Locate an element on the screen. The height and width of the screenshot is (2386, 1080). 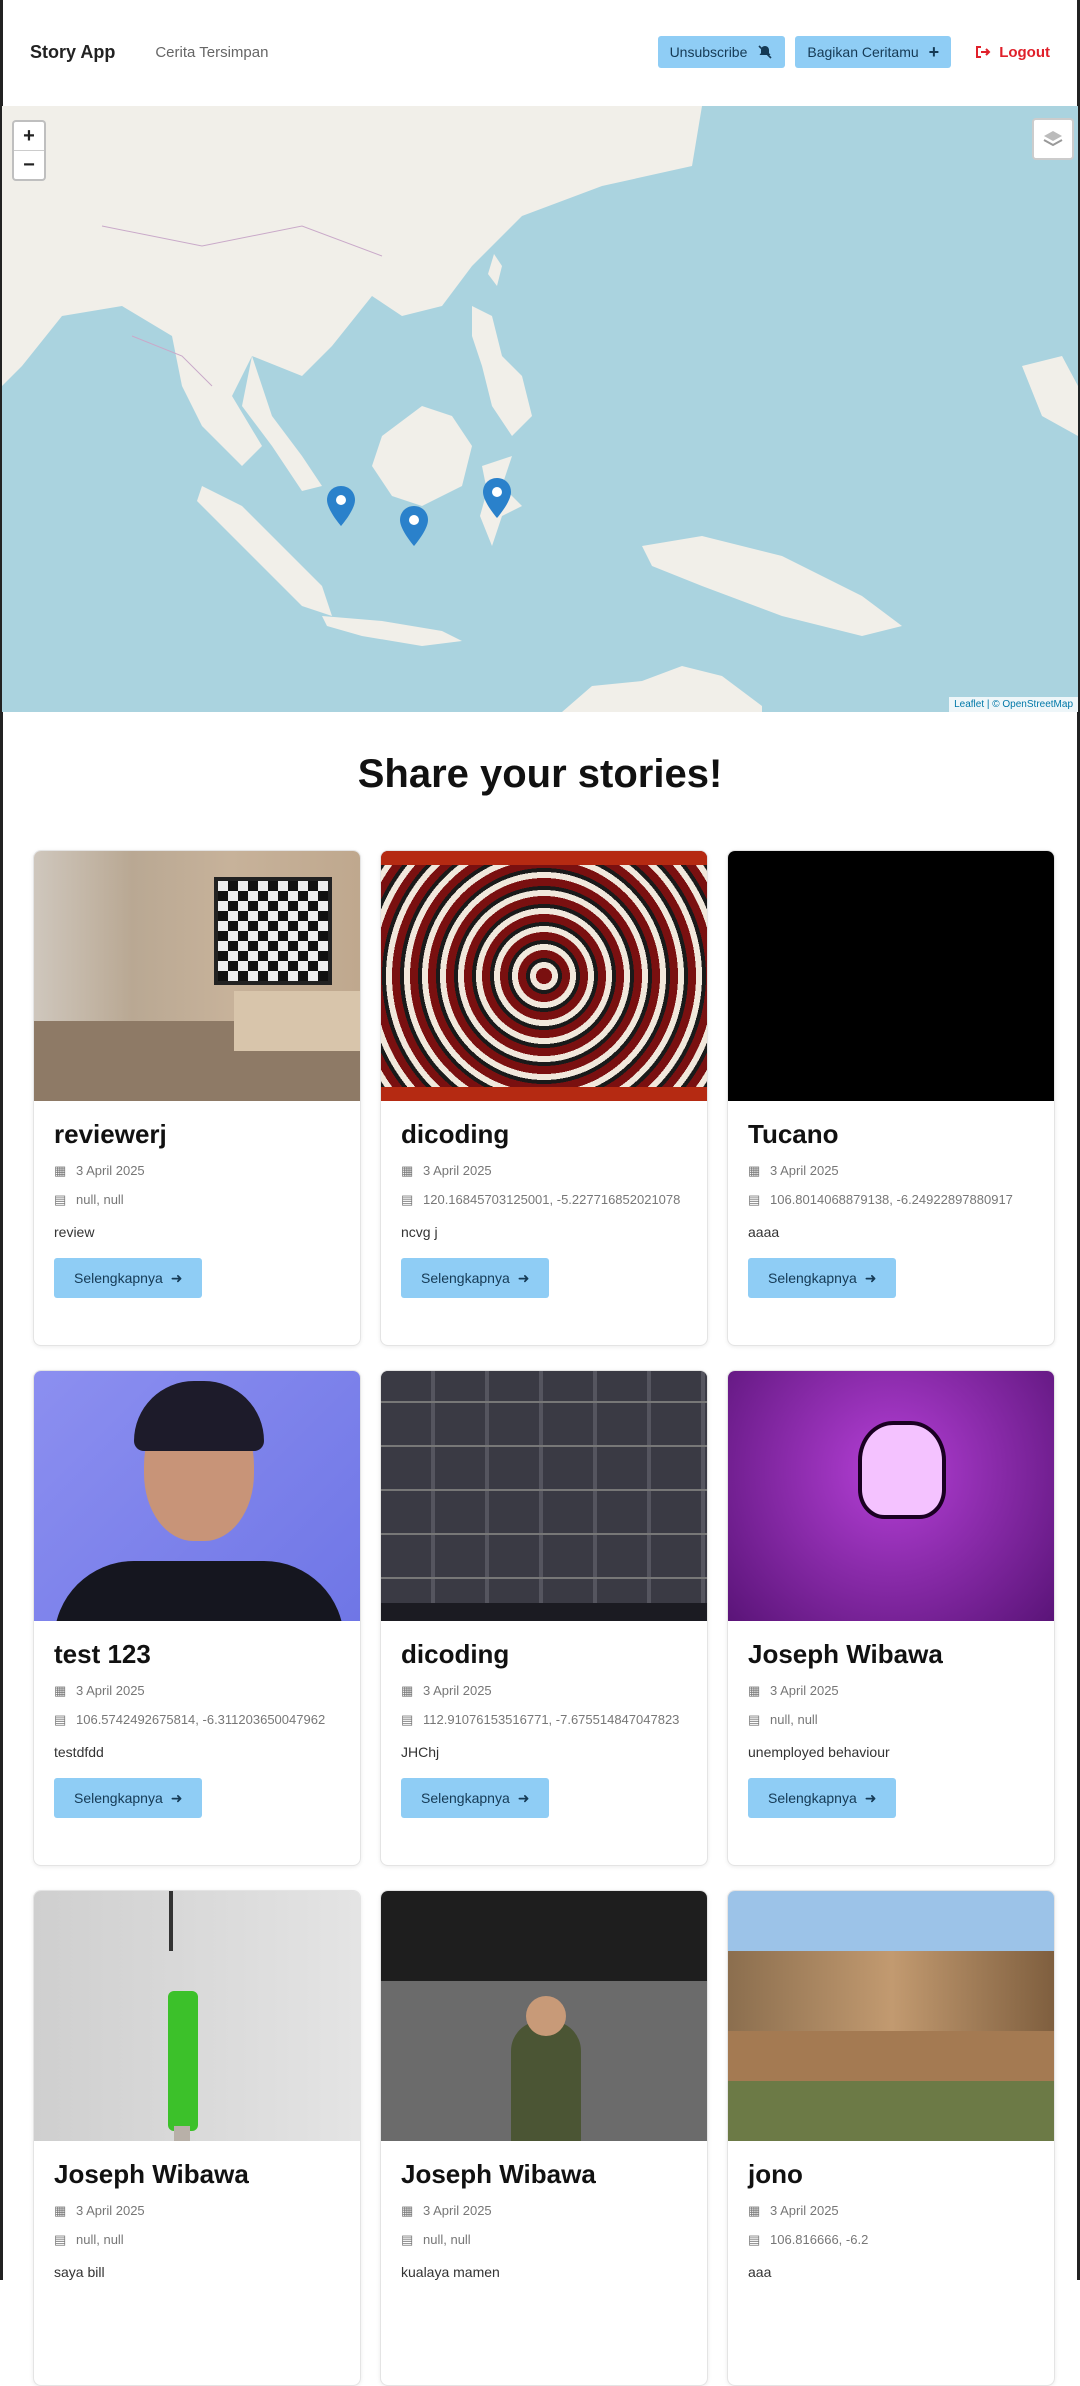
unsubscribe-button: Unsubscribe is located at coordinates (721, 52).